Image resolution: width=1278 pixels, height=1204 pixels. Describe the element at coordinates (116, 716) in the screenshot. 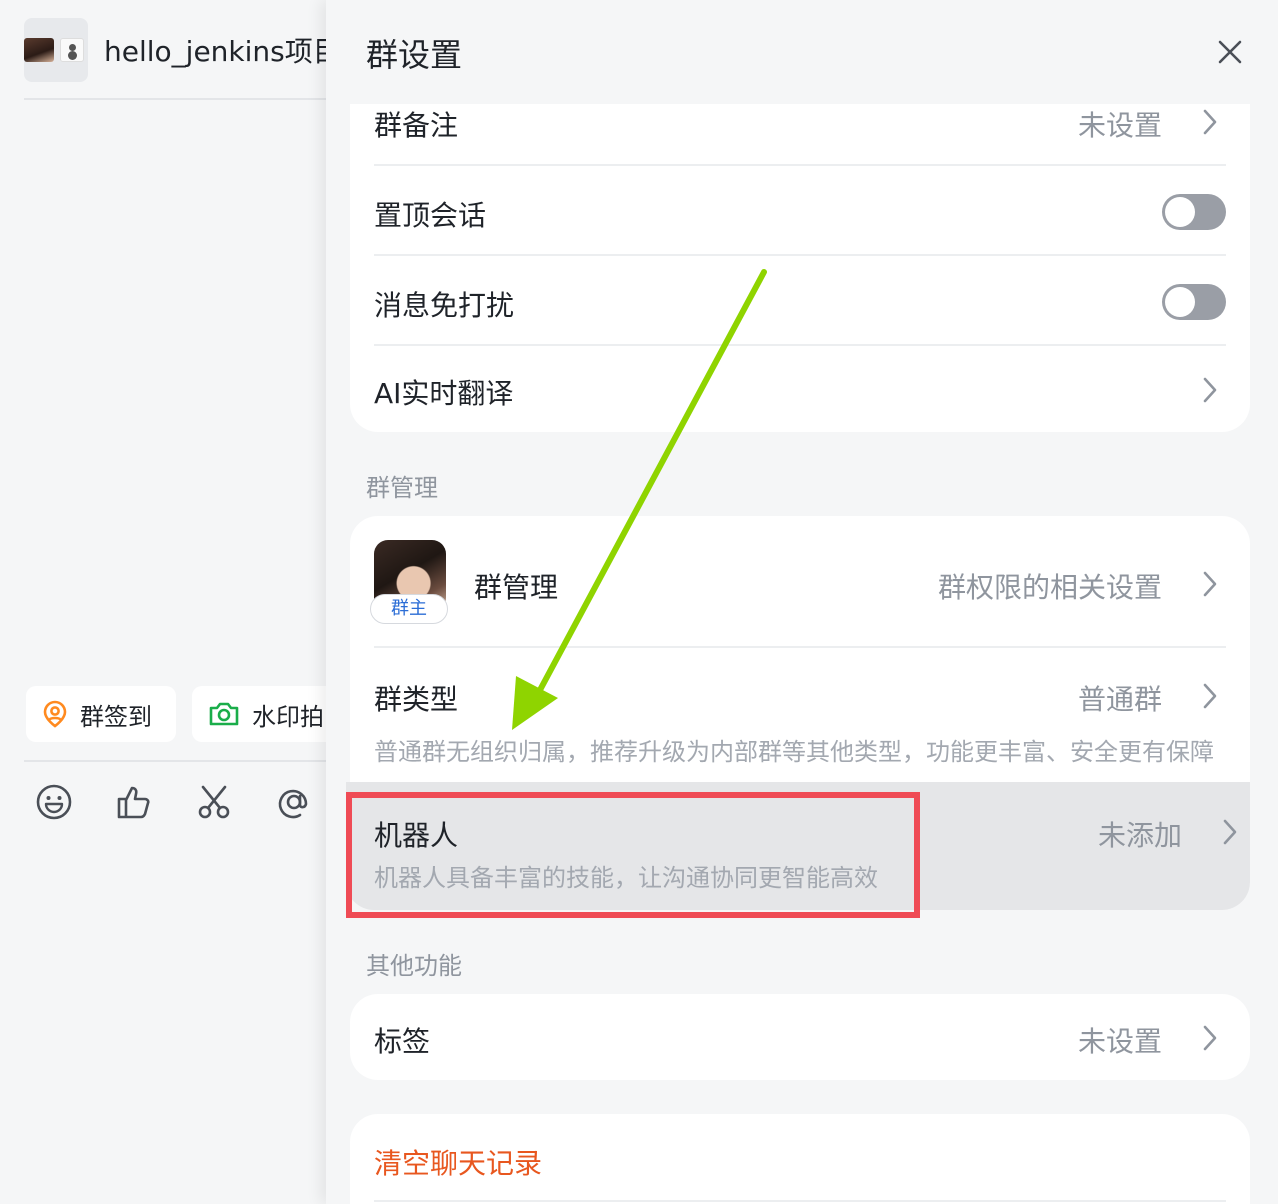

I see `checkin-label: 群签到` at that location.